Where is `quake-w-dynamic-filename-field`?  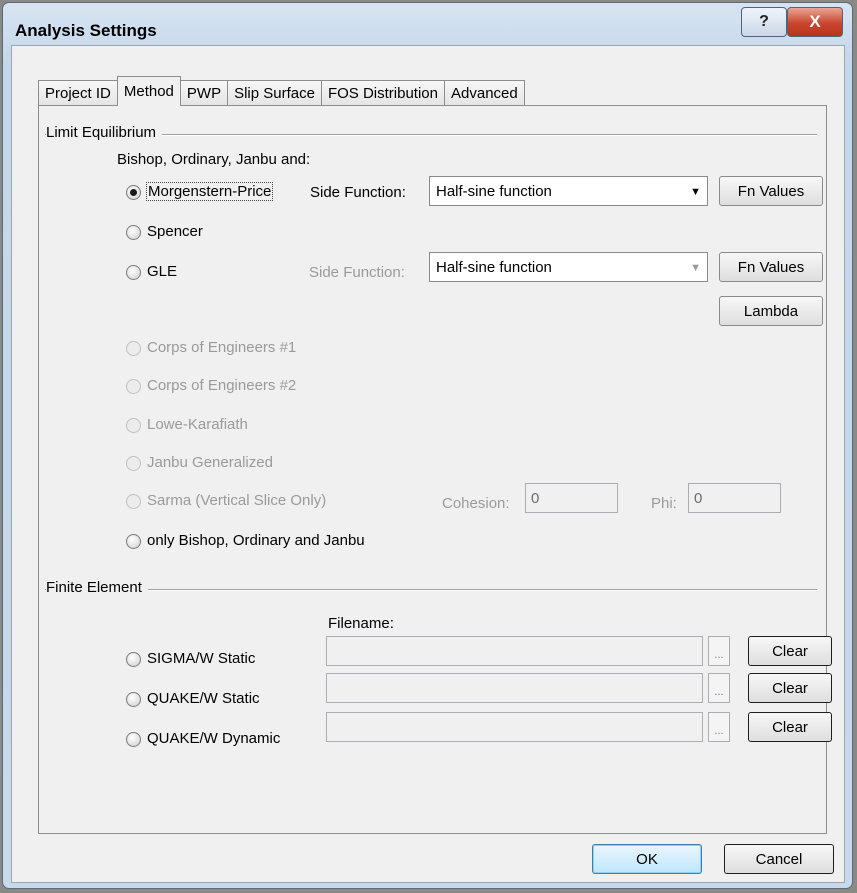 quake-w-dynamic-filename-field is located at coordinates (514, 727).